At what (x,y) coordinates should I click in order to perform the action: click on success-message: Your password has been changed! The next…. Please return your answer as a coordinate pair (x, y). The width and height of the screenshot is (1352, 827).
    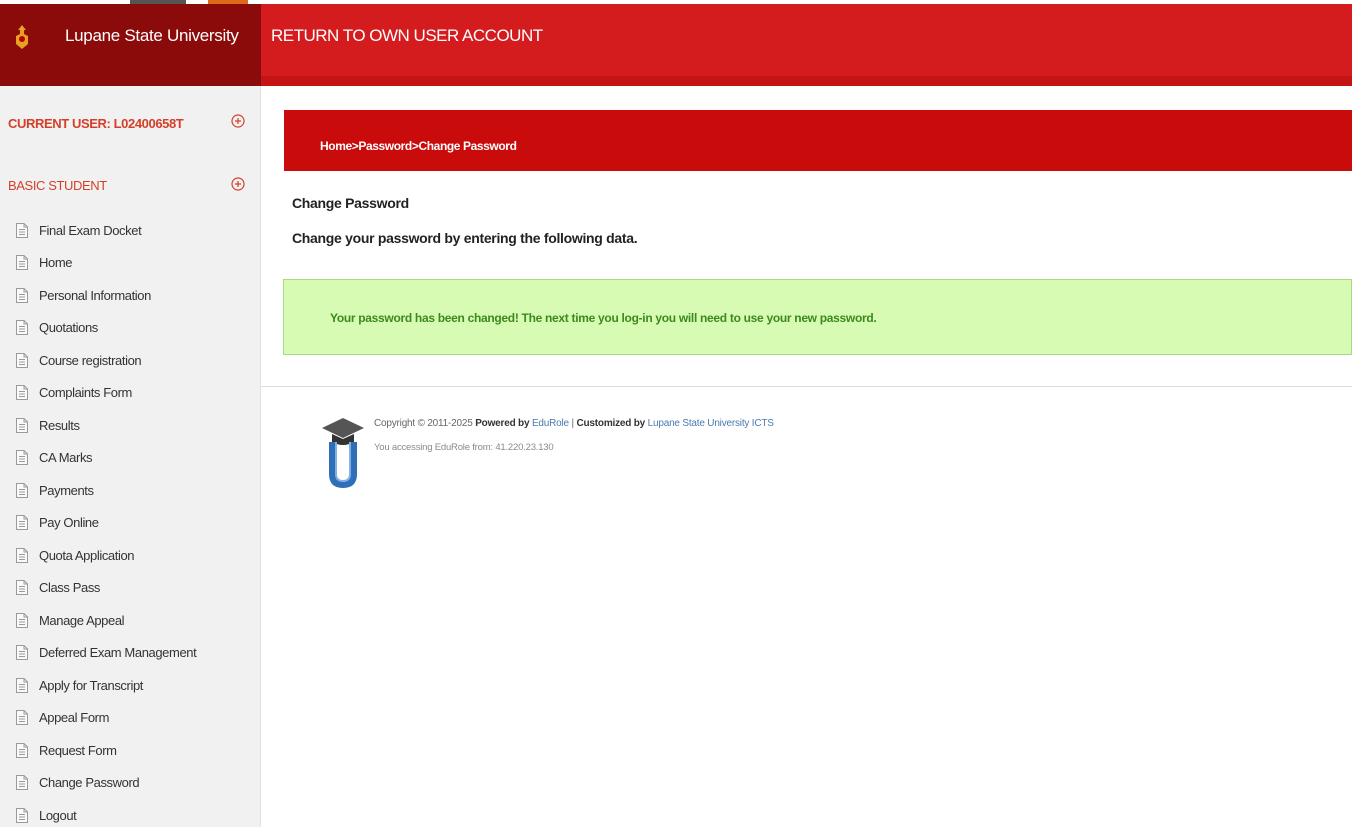
    Looking at the image, I should click on (603, 318).